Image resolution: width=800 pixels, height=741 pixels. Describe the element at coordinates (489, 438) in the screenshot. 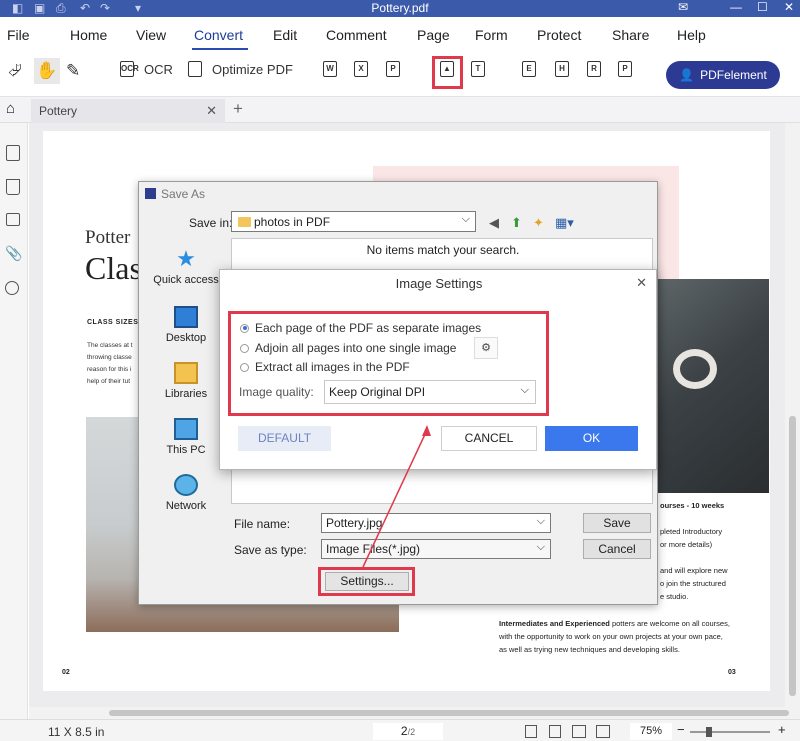

I see `image-cancel-button: CANCEL` at that location.